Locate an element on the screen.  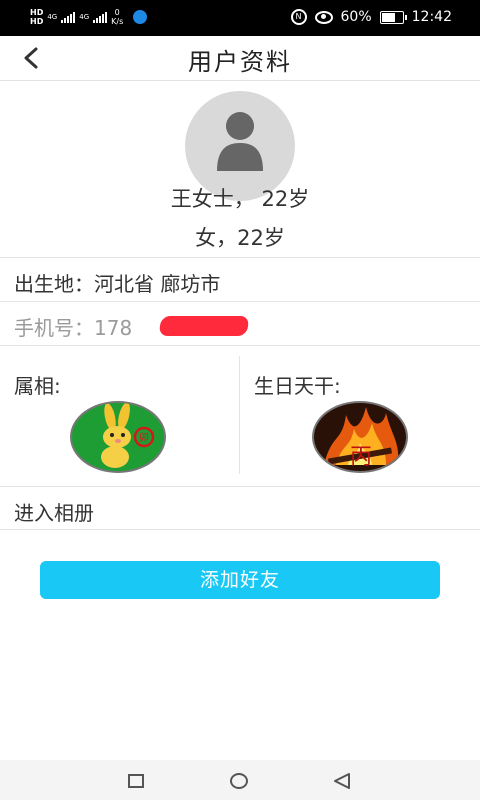
rabbit-zodiac-icon: 卯 is located at coordinates (118, 437).